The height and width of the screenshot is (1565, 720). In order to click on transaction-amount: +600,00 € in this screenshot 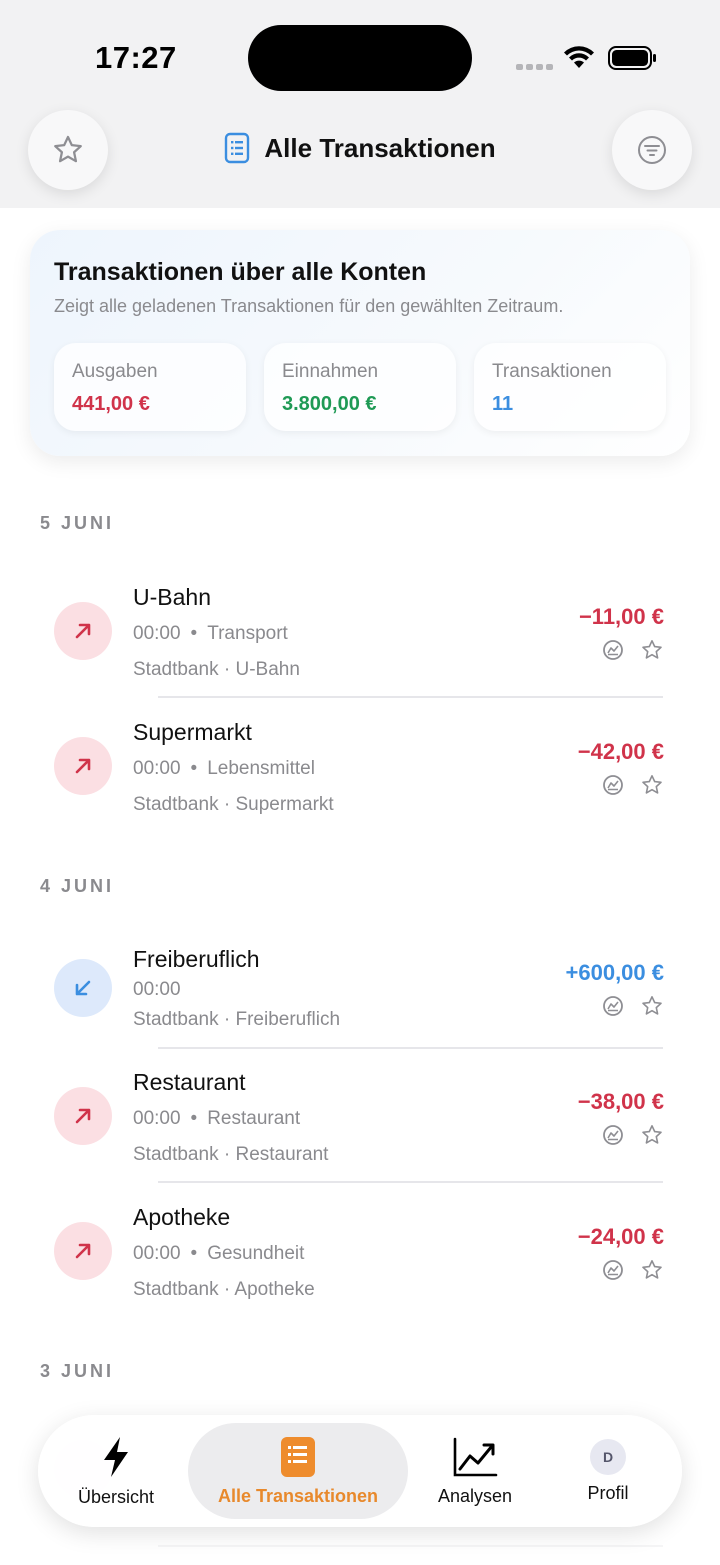, I will do `click(614, 972)`.